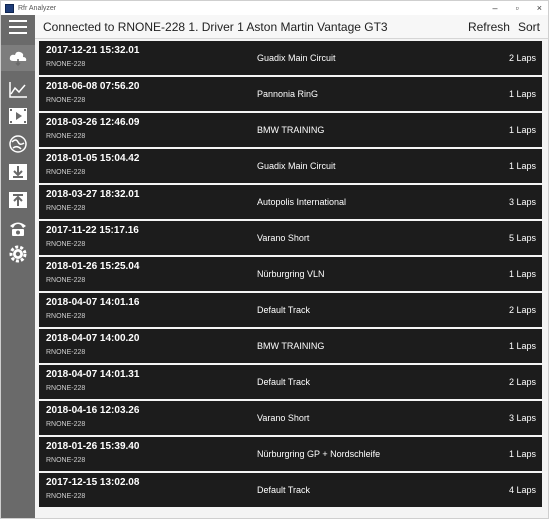 The width and height of the screenshot is (549, 519). I want to click on session-track: Pannonia RinG, so click(288, 94).